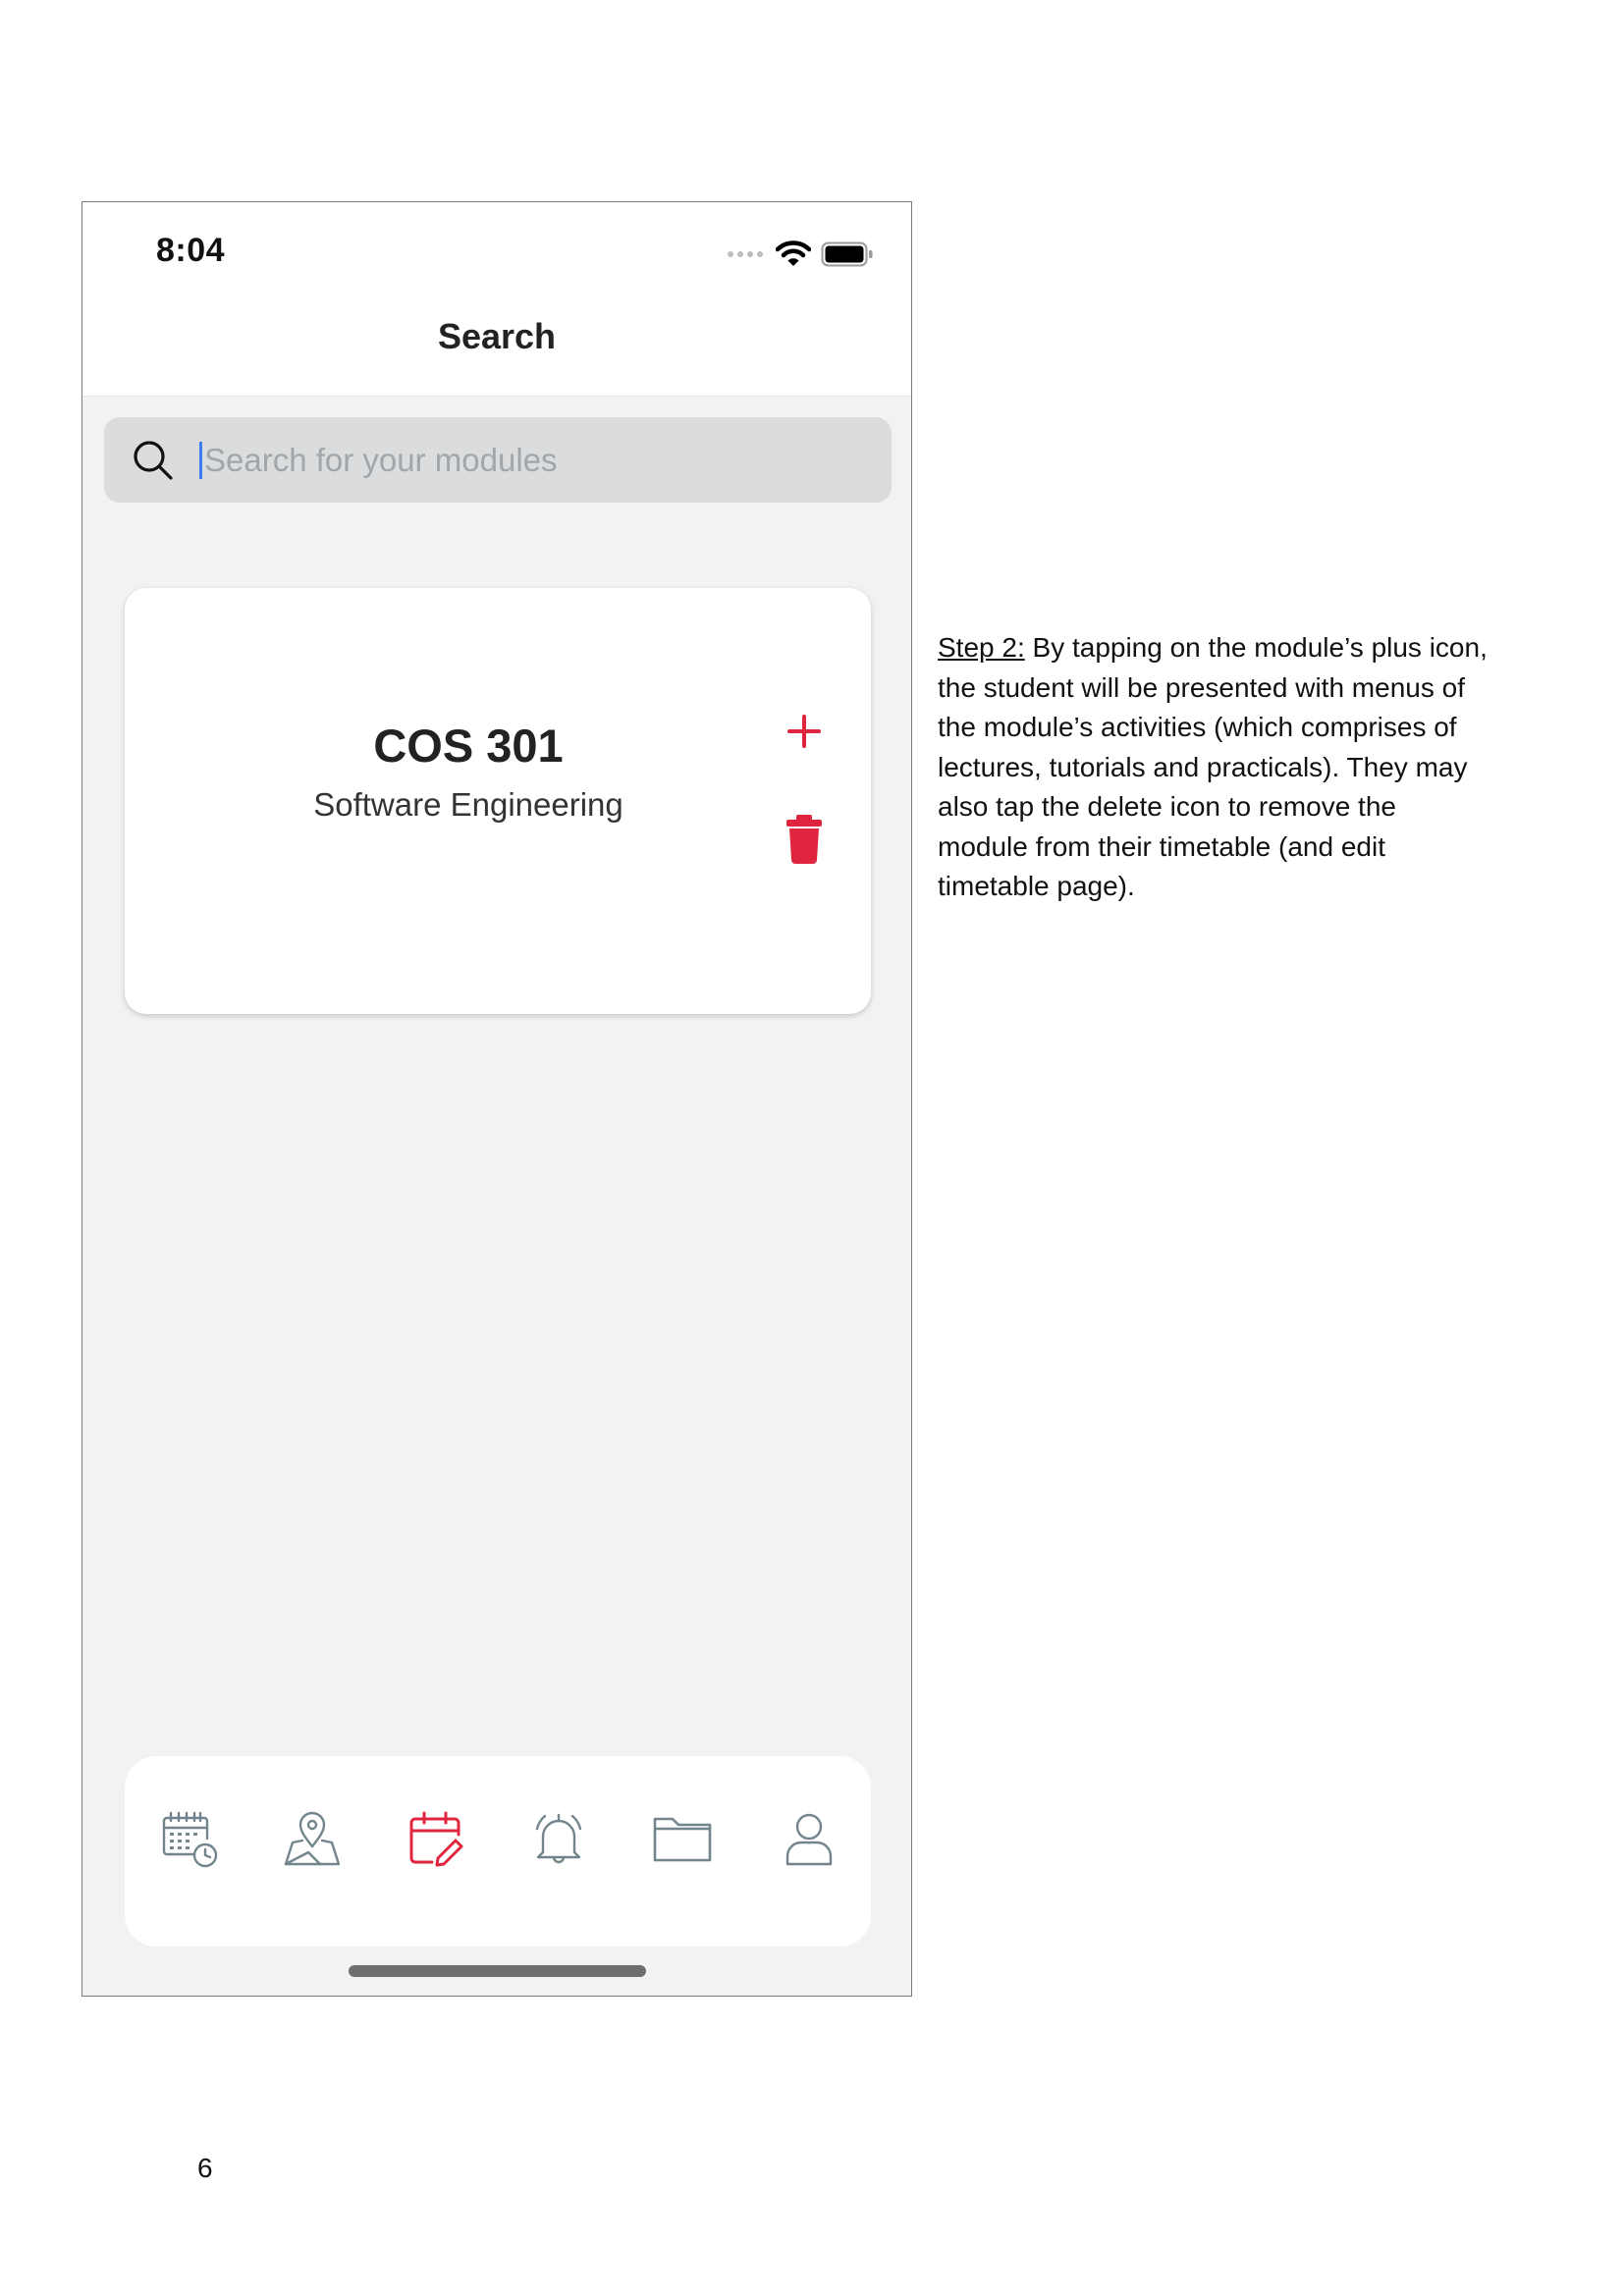  I want to click on search-bar, so click(498, 460).